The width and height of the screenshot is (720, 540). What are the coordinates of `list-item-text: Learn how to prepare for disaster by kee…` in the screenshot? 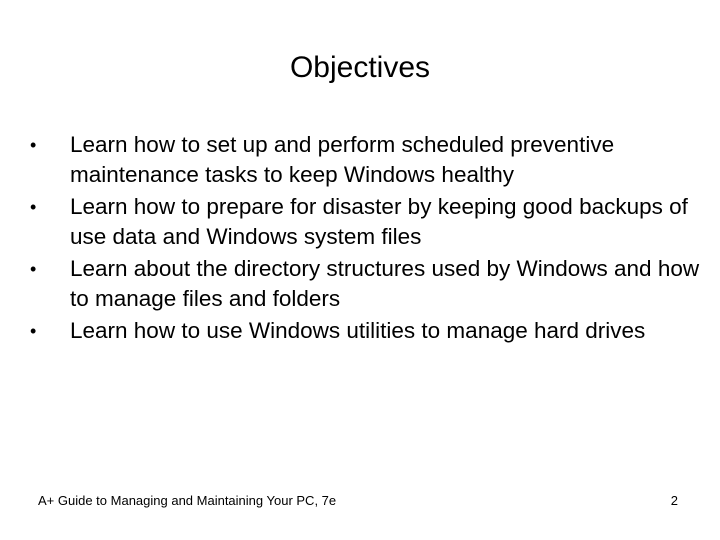 It's located at (379, 221).